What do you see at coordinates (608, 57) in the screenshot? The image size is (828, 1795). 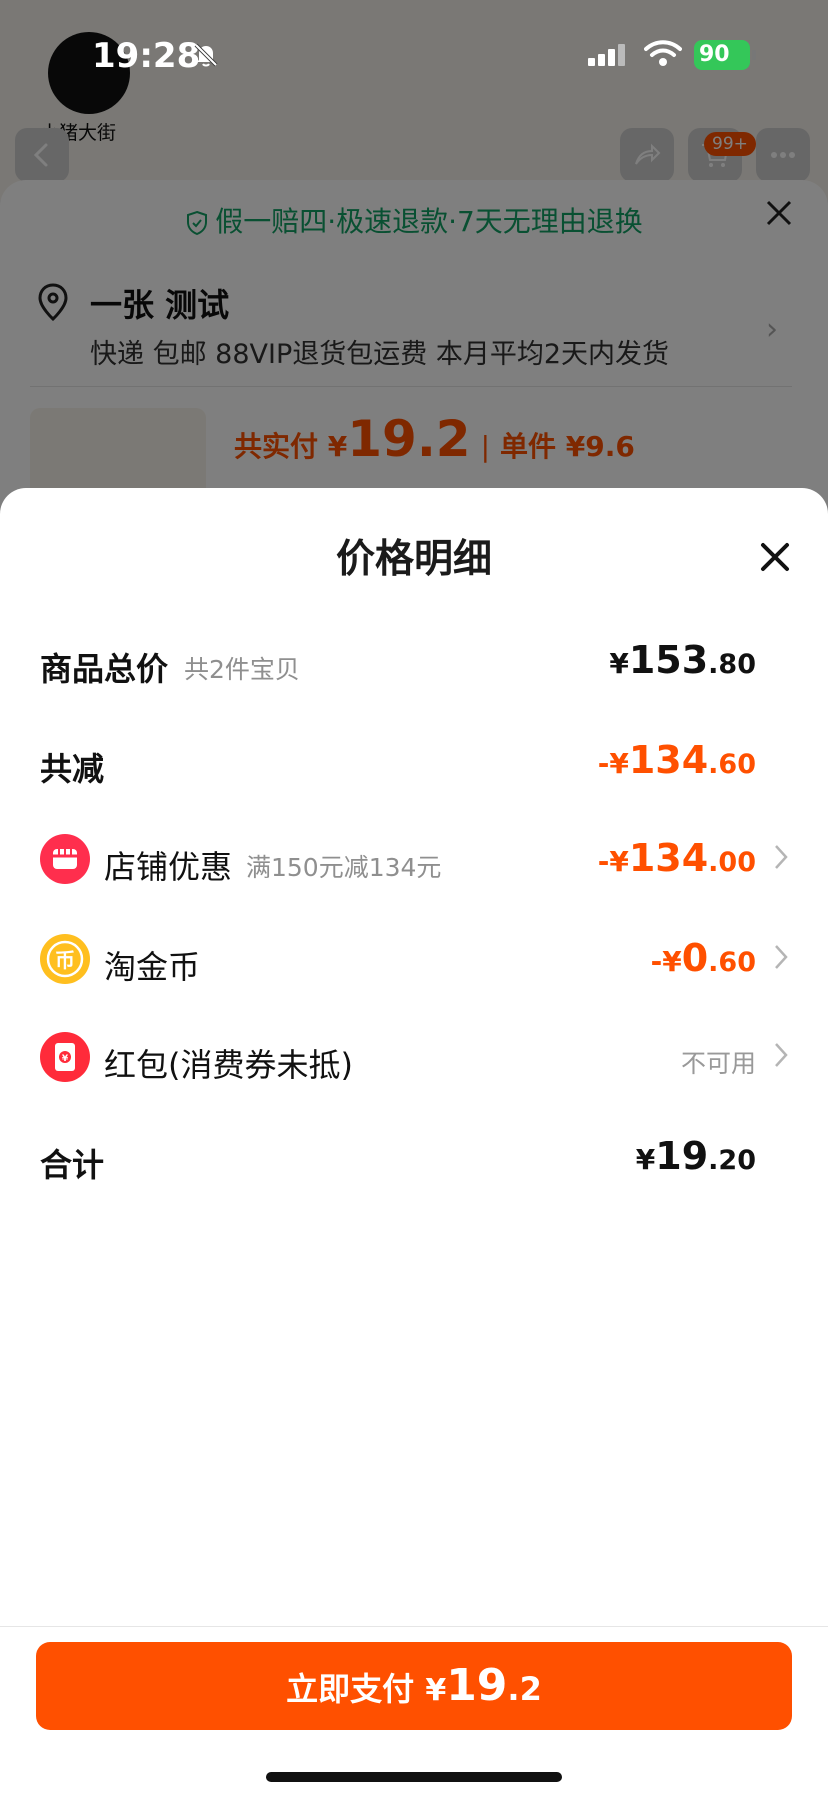 I see `cellular-signal-icon` at bounding box center [608, 57].